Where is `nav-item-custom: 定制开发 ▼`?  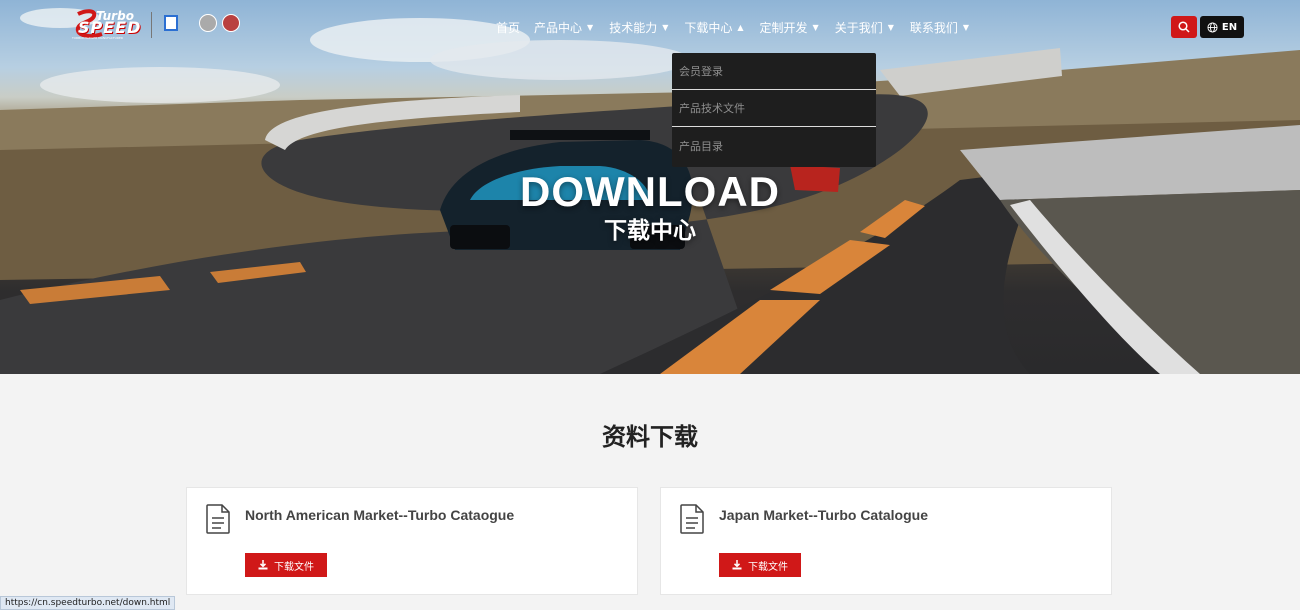 nav-item-custom: 定制开发 ▼ is located at coordinates (789, 27).